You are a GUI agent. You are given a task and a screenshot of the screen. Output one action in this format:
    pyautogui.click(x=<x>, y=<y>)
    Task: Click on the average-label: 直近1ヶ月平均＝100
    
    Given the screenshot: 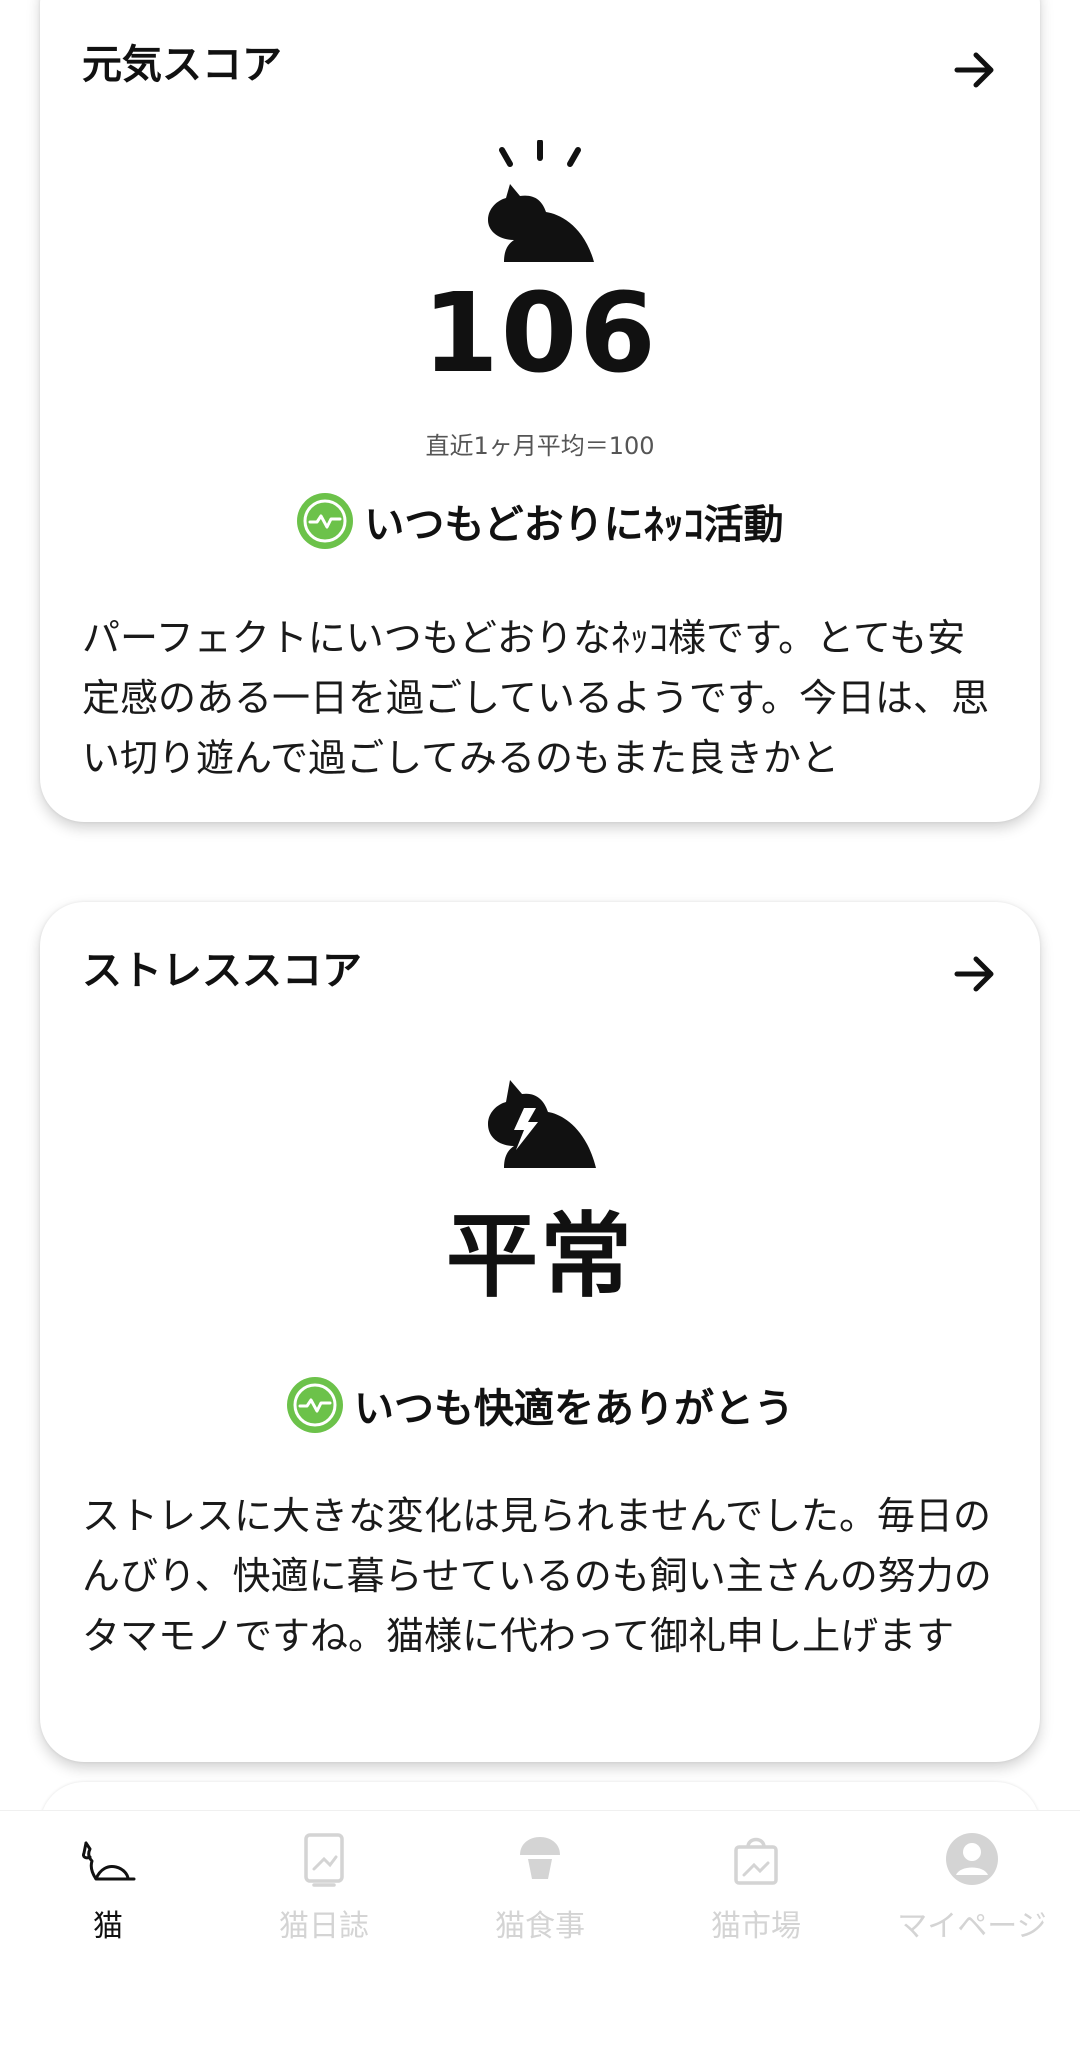 What is the action you would take?
    pyautogui.click(x=540, y=446)
    